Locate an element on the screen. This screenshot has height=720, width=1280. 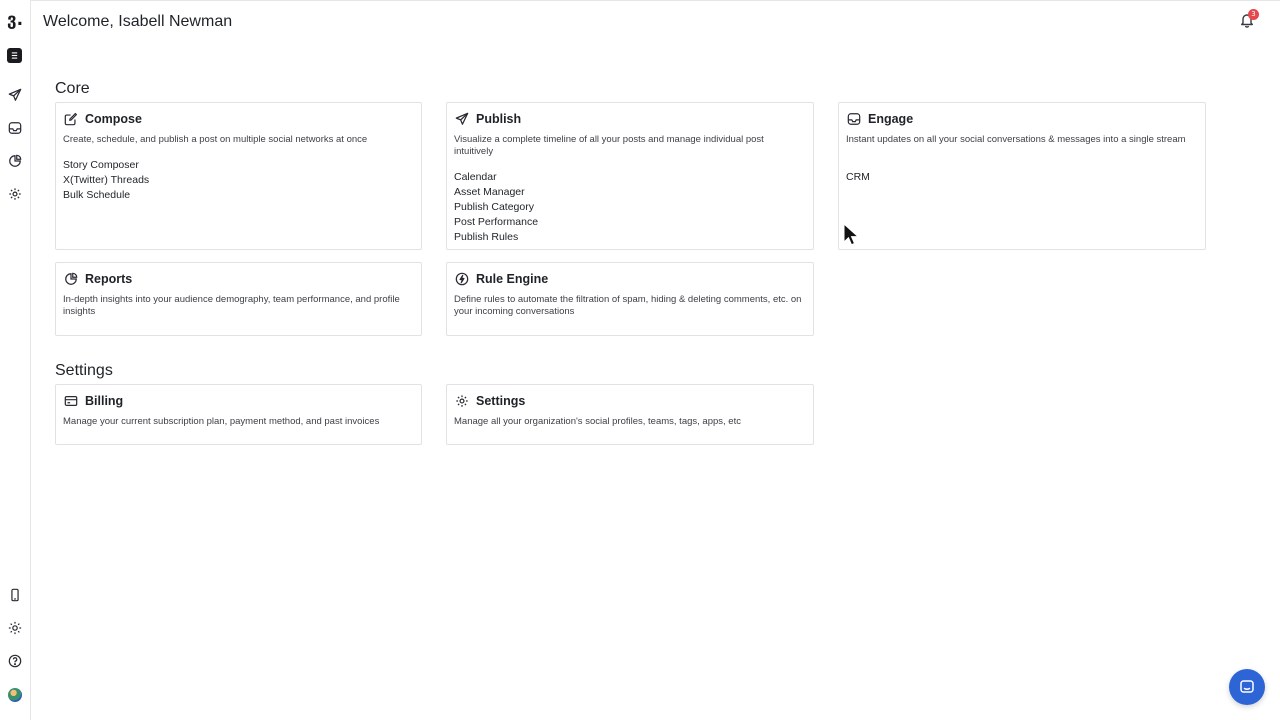
dashboard-icon is located at coordinates (14, 55).